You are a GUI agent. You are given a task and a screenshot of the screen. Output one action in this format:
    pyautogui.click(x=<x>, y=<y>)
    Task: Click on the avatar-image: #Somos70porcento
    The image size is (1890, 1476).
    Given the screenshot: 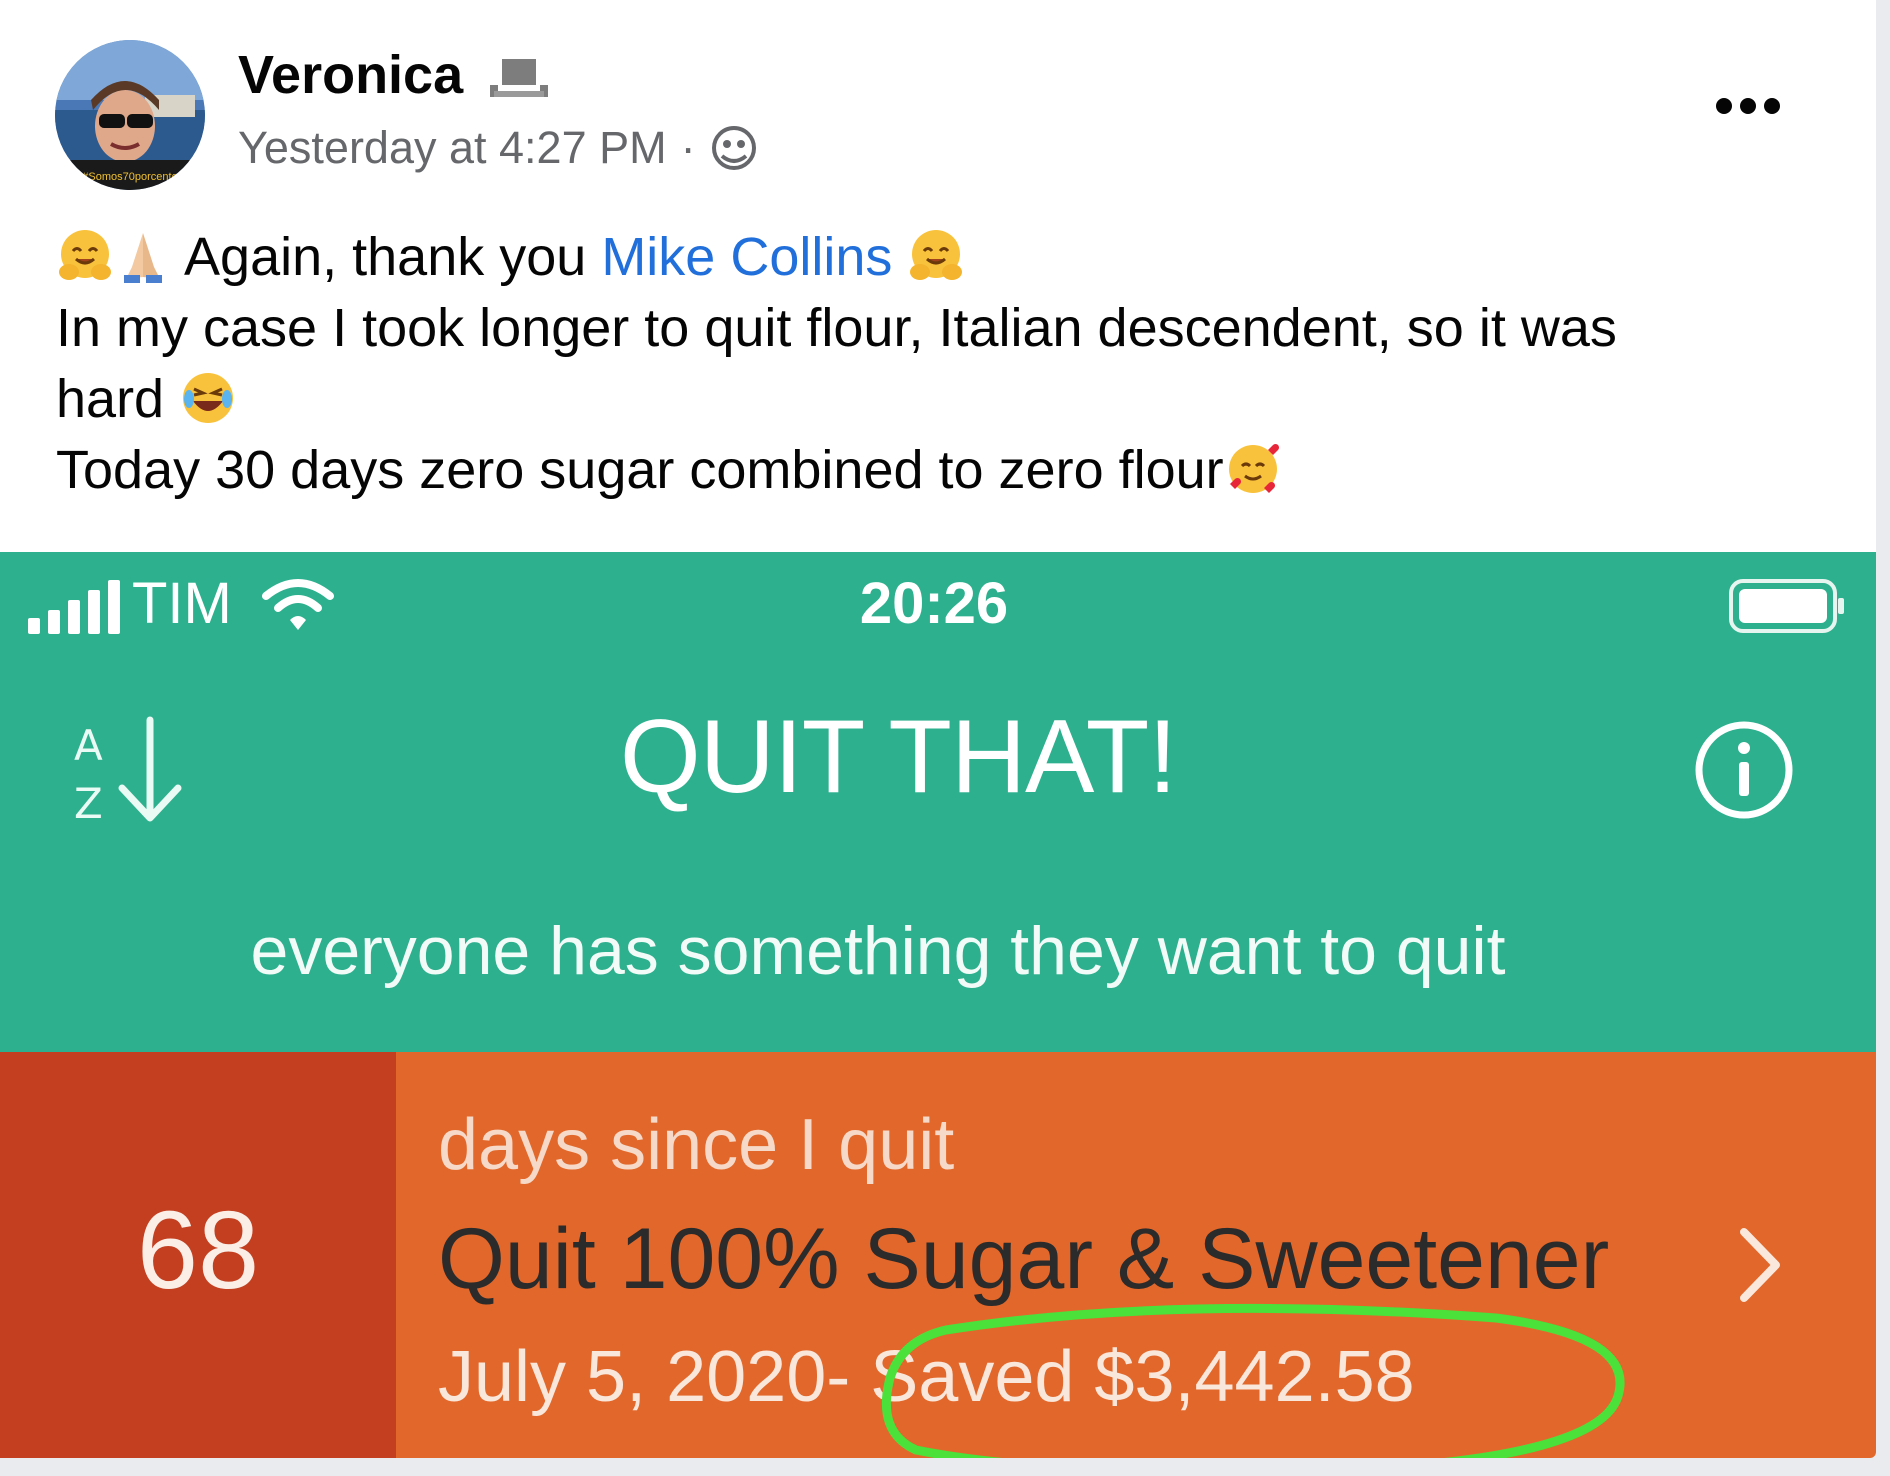 What is the action you would take?
    pyautogui.click(x=130, y=115)
    